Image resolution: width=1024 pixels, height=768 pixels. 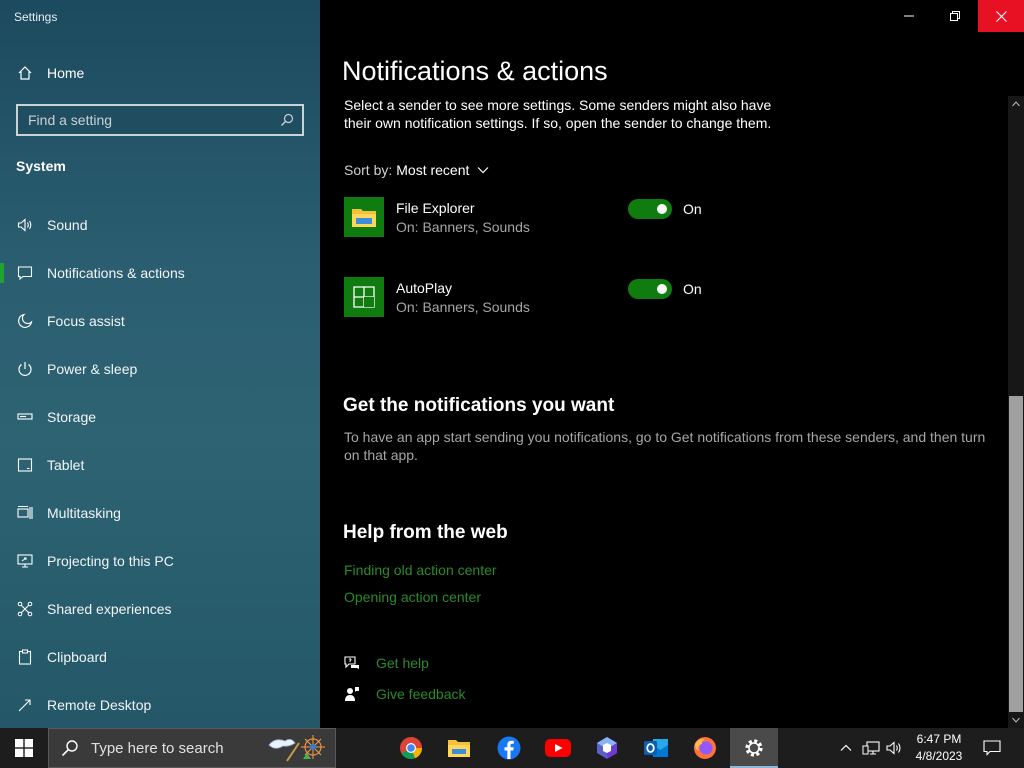 What do you see at coordinates (92, 369) in the screenshot?
I see `sidebar-item-label: Power & sleep` at bounding box center [92, 369].